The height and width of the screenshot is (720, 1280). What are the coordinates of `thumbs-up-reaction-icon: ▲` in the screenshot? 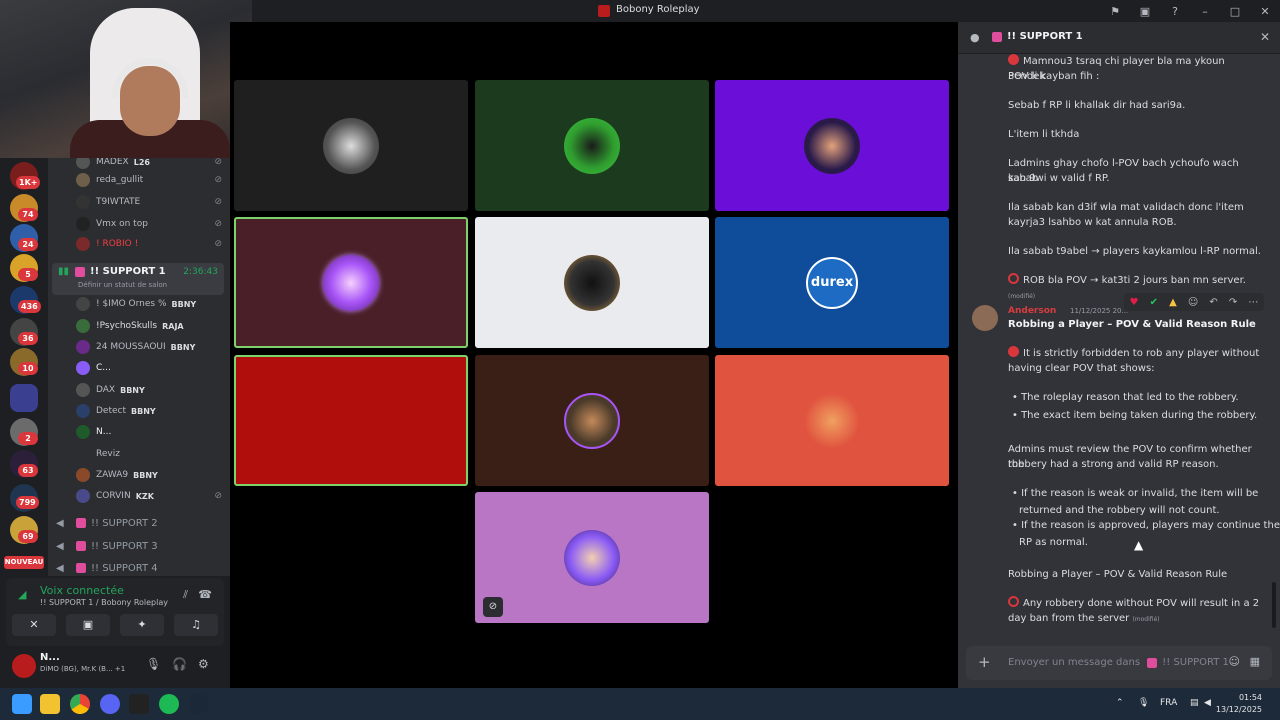 It's located at (1173, 302).